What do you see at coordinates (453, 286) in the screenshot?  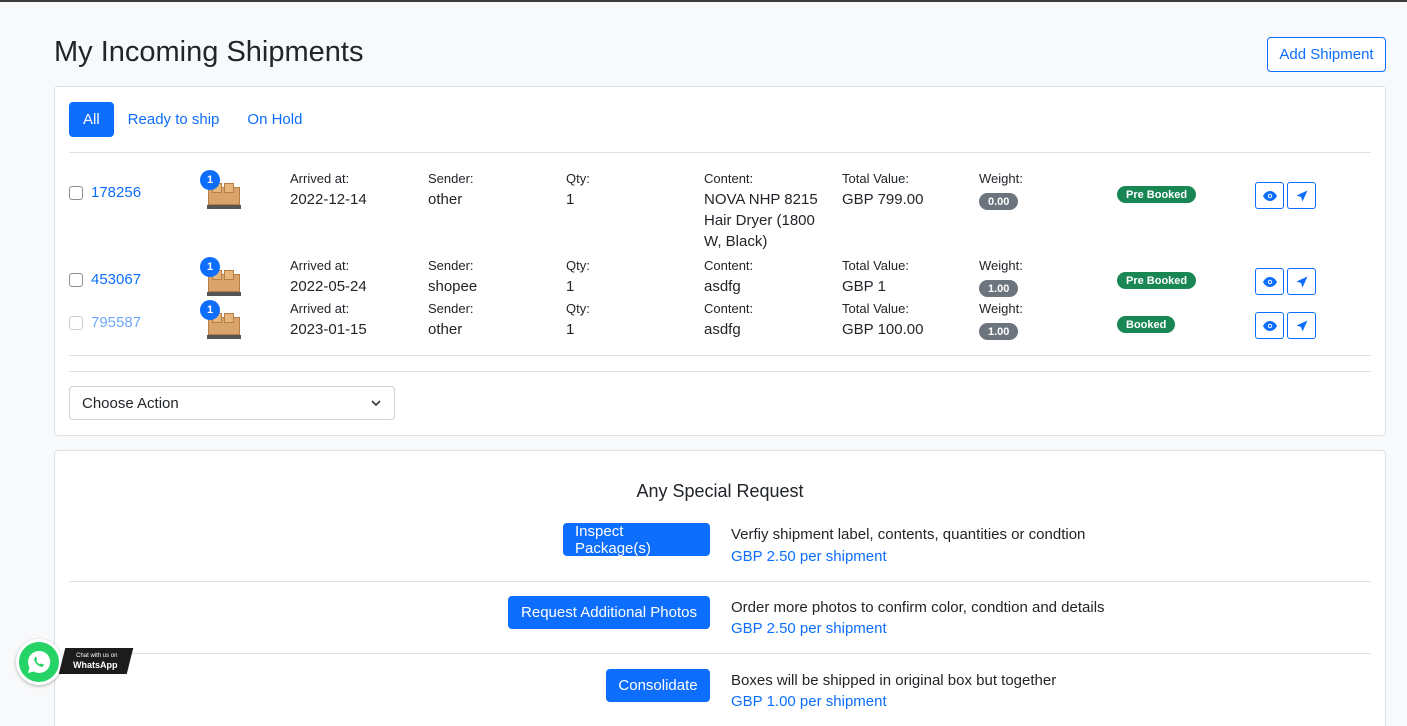 I see `sender-value: shopee` at bounding box center [453, 286].